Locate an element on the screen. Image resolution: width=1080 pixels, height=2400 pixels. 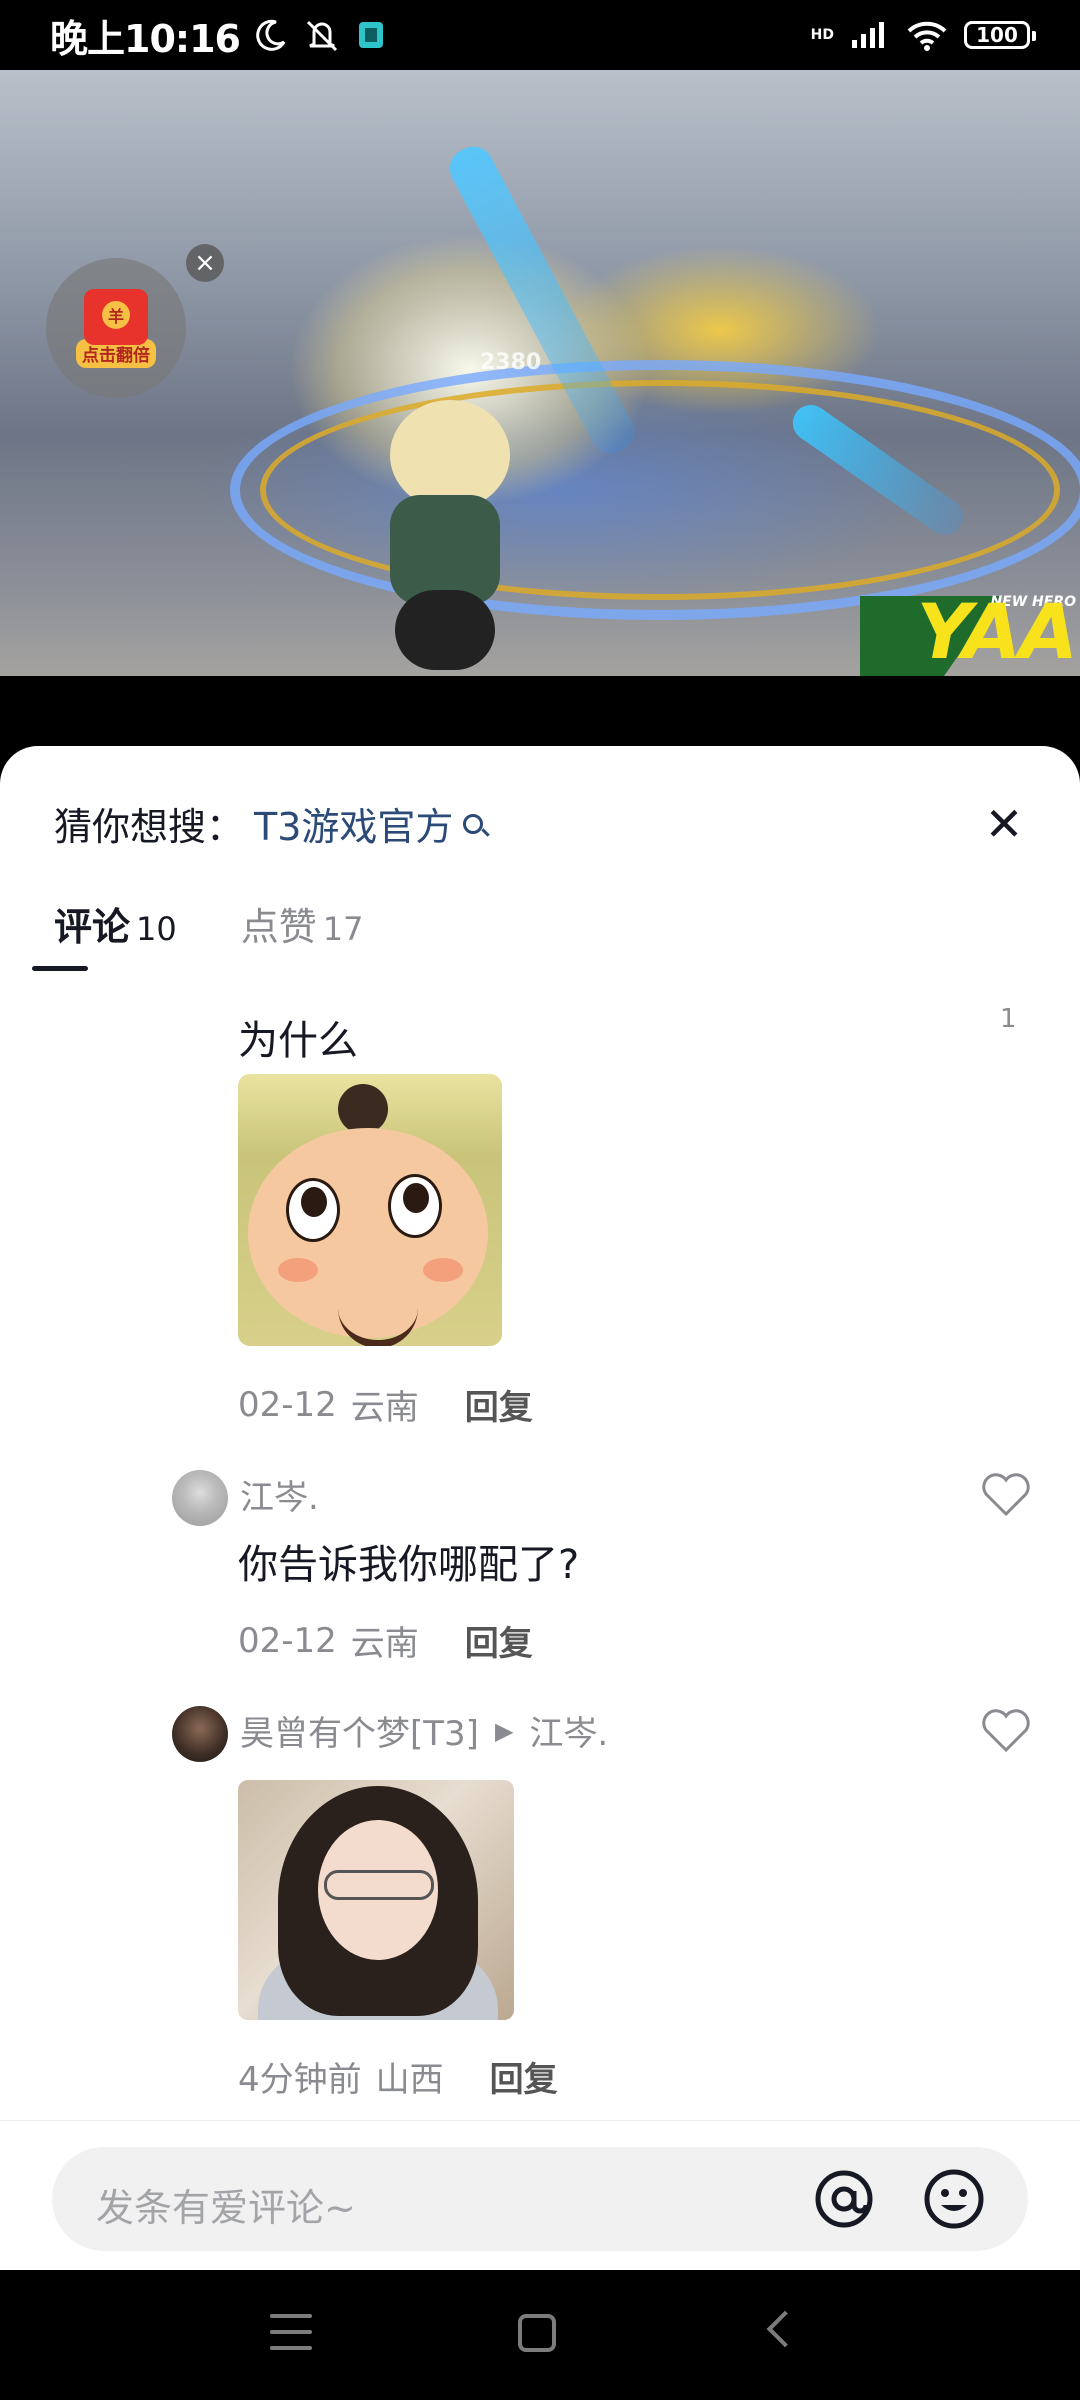
search-icon is located at coordinates (473, 823).